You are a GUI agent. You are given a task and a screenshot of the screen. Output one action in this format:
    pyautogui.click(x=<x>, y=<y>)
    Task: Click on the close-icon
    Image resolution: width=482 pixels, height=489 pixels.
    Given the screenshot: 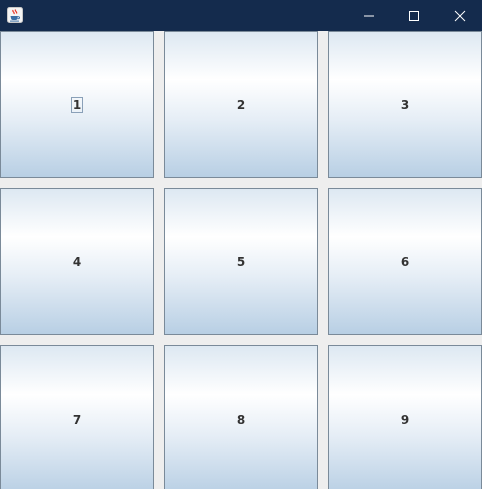 What is the action you would take?
    pyautogui.click(x=460, y=15)
    